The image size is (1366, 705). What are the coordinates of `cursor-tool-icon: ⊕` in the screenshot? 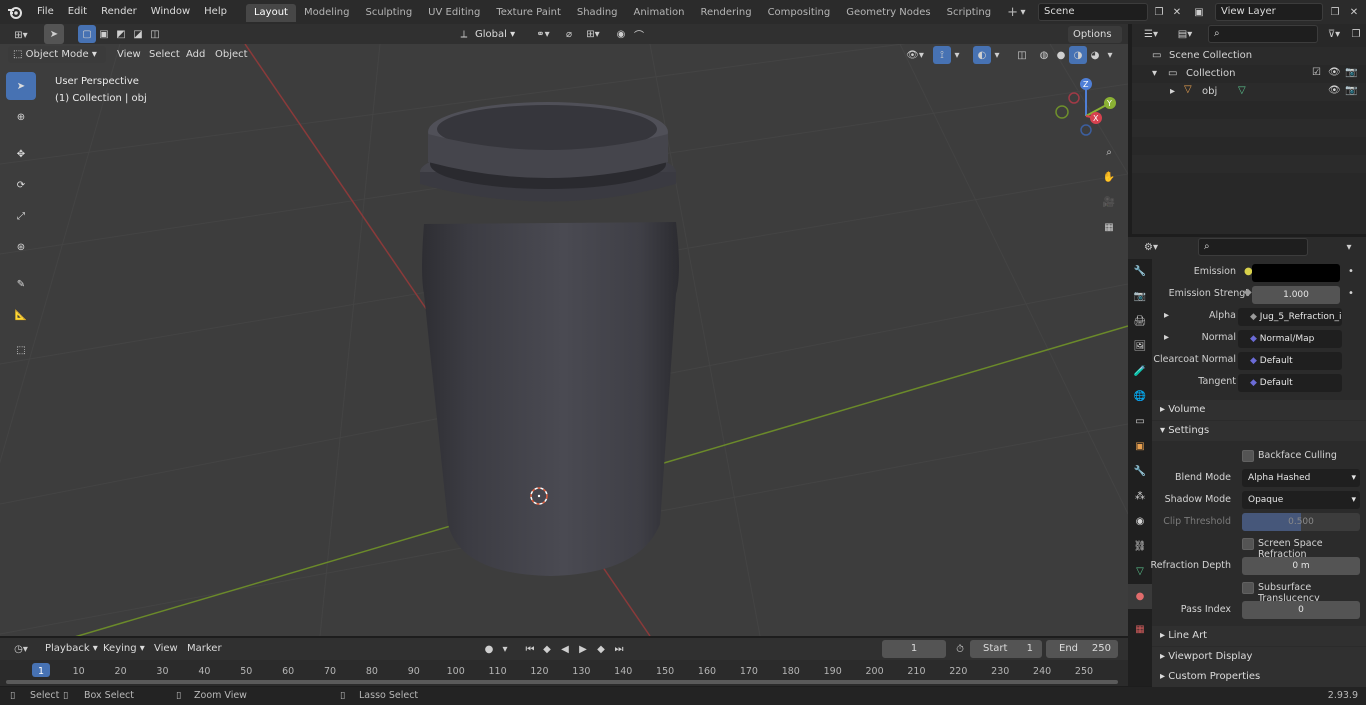 It's located at (21, 117).